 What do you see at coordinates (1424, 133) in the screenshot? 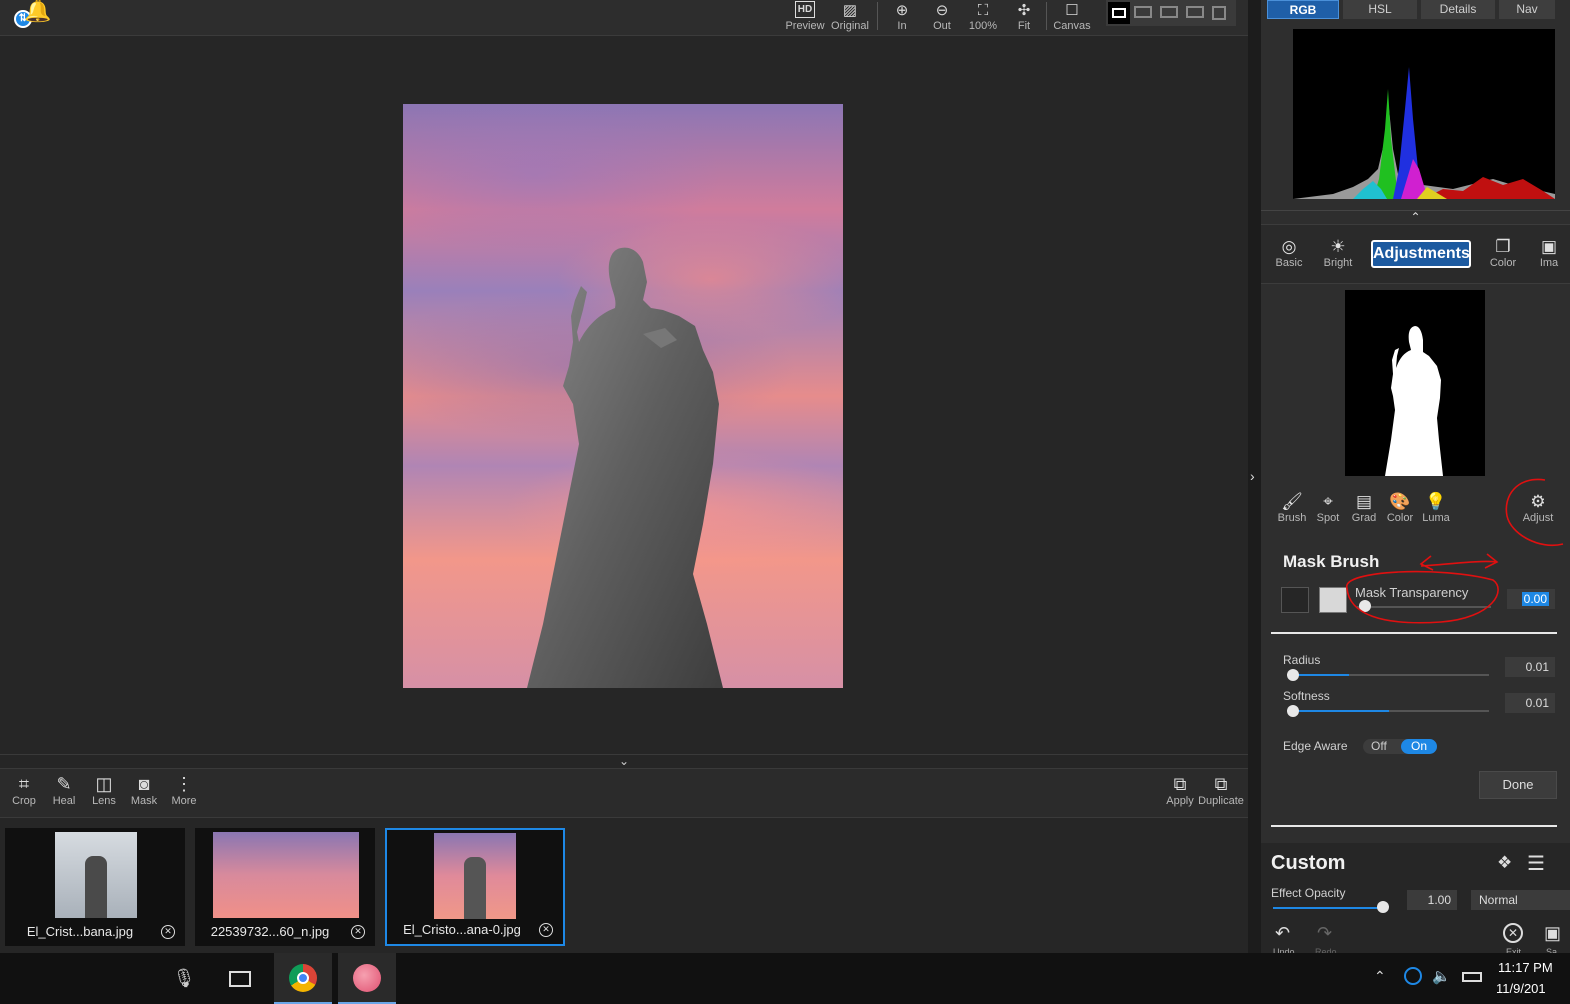
I see `histogram-graph` at bounding box center [1424, 133].